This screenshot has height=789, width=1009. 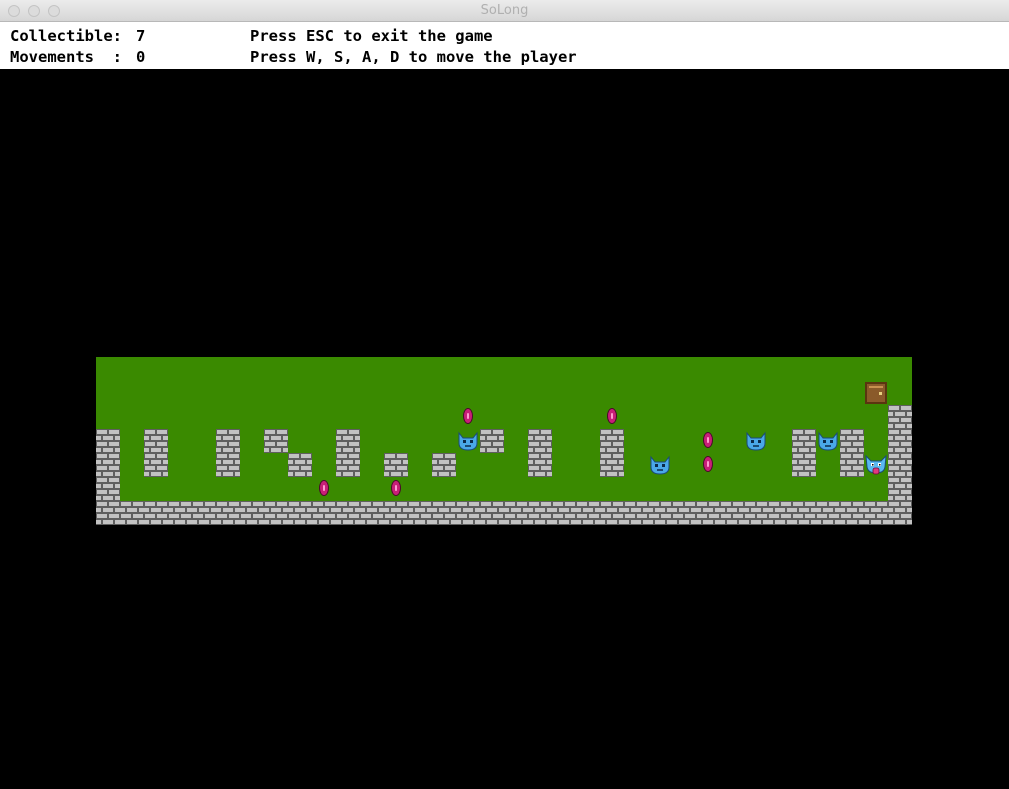 I want to click on window-titlebar: SoLong, so click(x=504, y=11).